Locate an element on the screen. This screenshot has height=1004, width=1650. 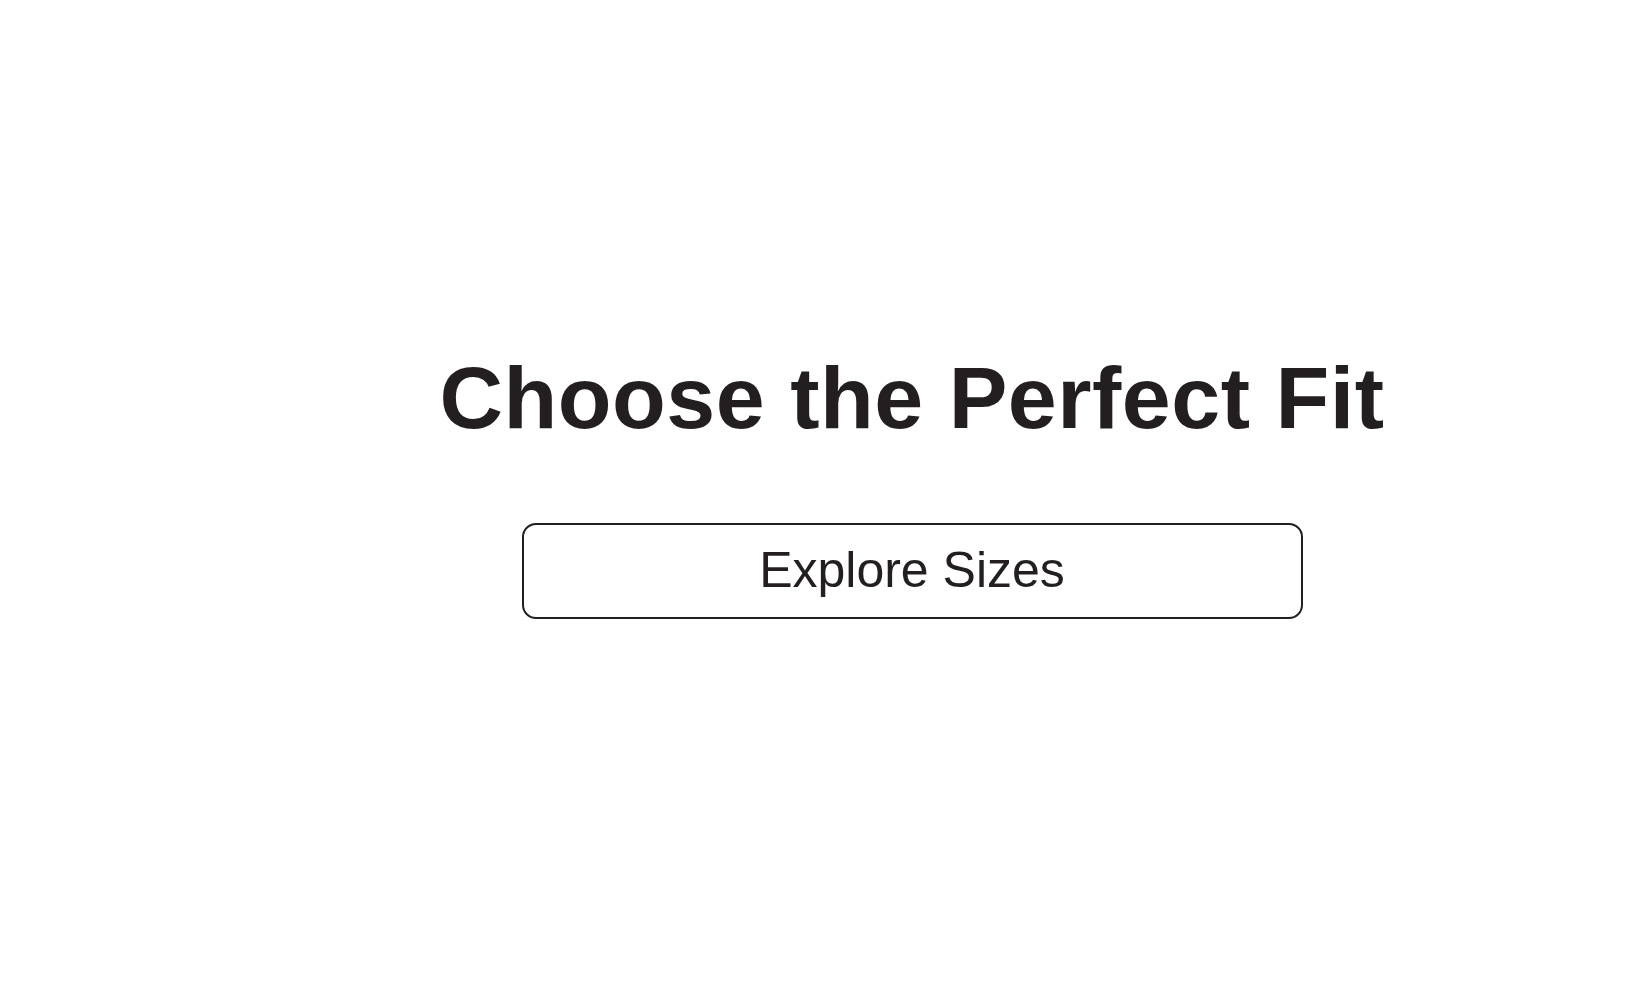
page-heading: Choose the Perfect Fit is located at coordinates (912, 398).